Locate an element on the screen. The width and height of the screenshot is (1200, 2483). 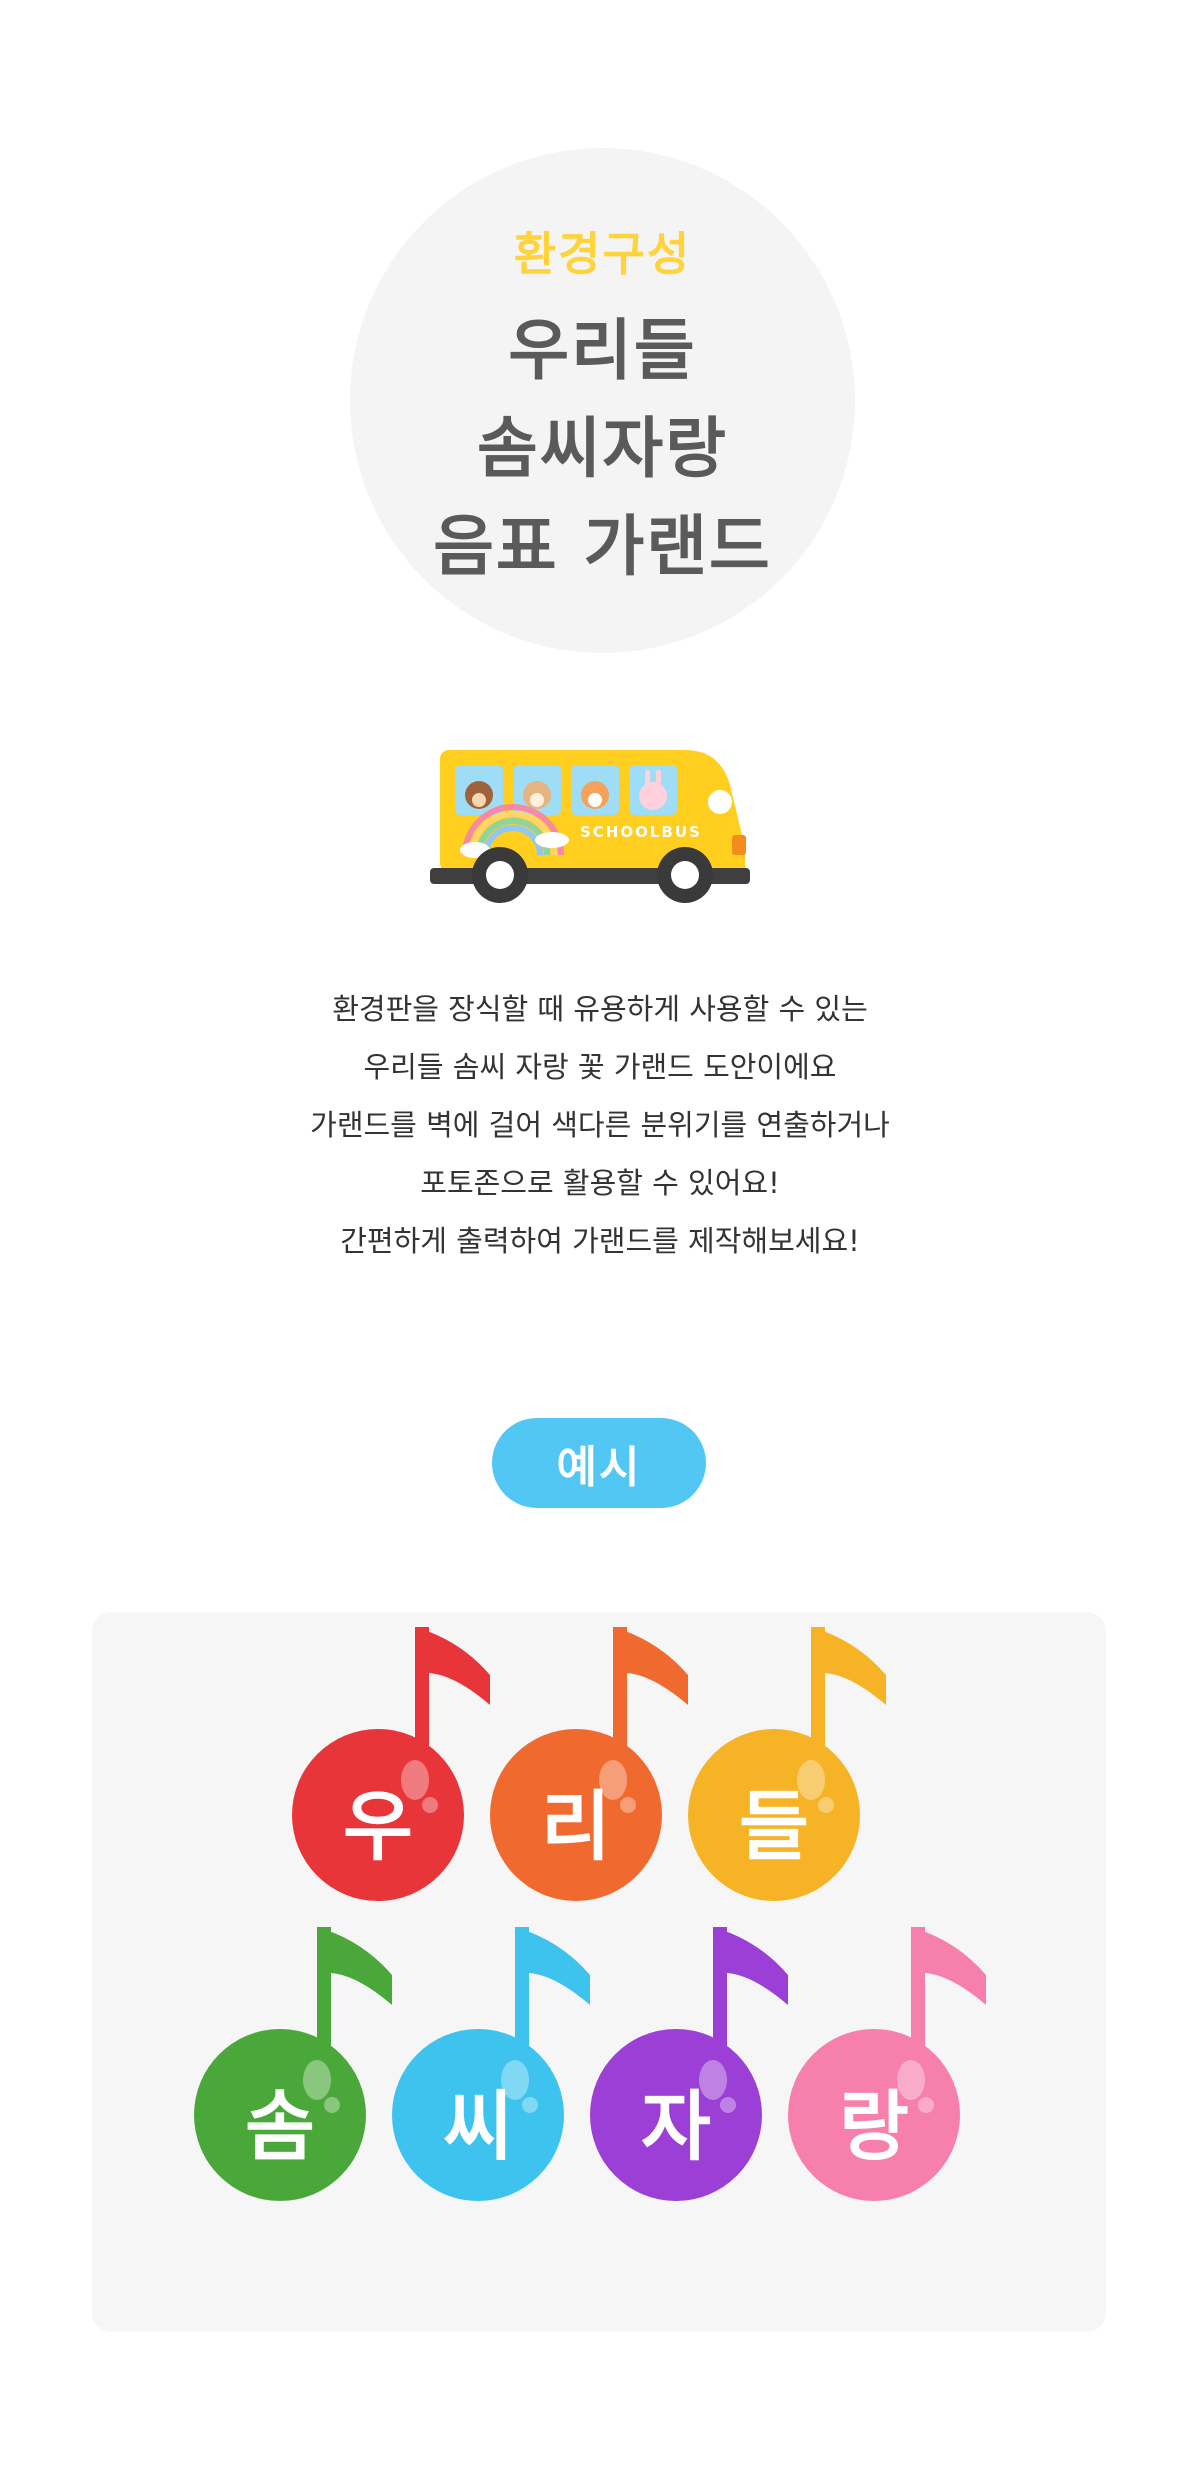
note-character: 솜 is located at coordinates (280, 2126).